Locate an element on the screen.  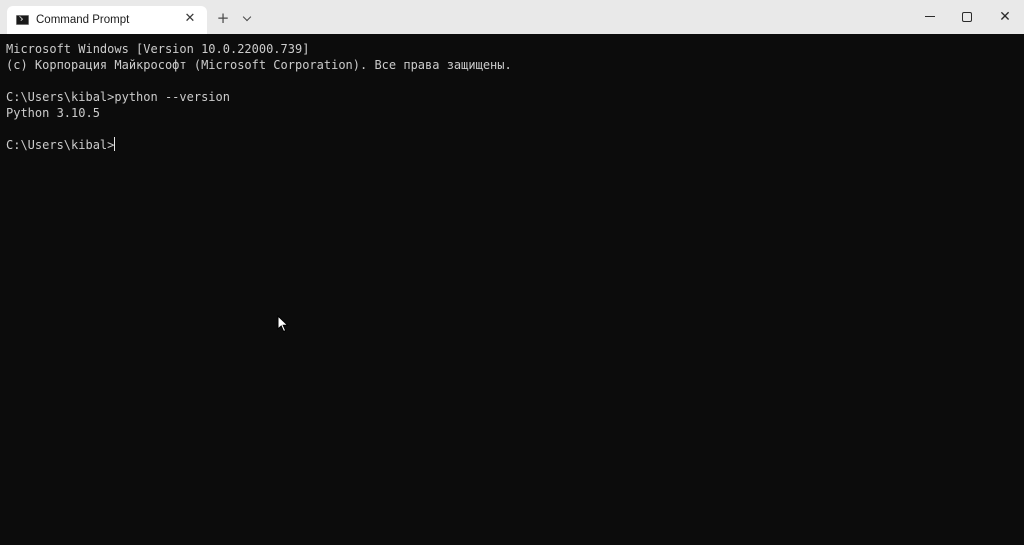
new-tab-button: + is located at coordinates (223, 18).